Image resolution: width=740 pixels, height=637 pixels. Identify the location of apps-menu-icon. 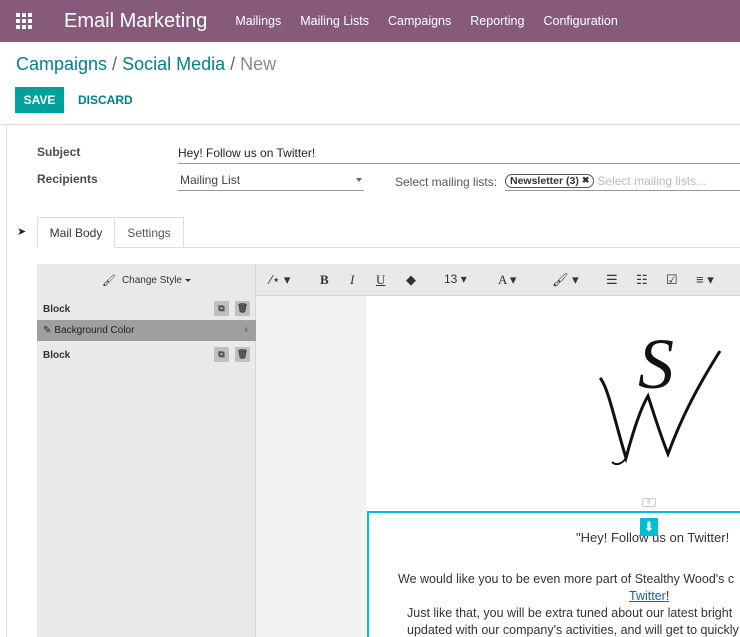
(24, 21).